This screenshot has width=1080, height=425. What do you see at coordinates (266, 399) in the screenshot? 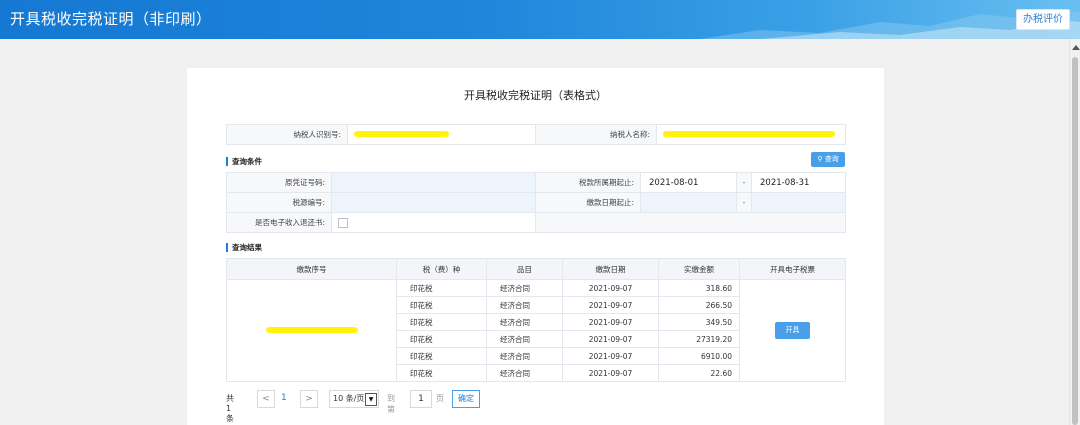
I see `prev-page-button: <` at bounding box center [266, 399].